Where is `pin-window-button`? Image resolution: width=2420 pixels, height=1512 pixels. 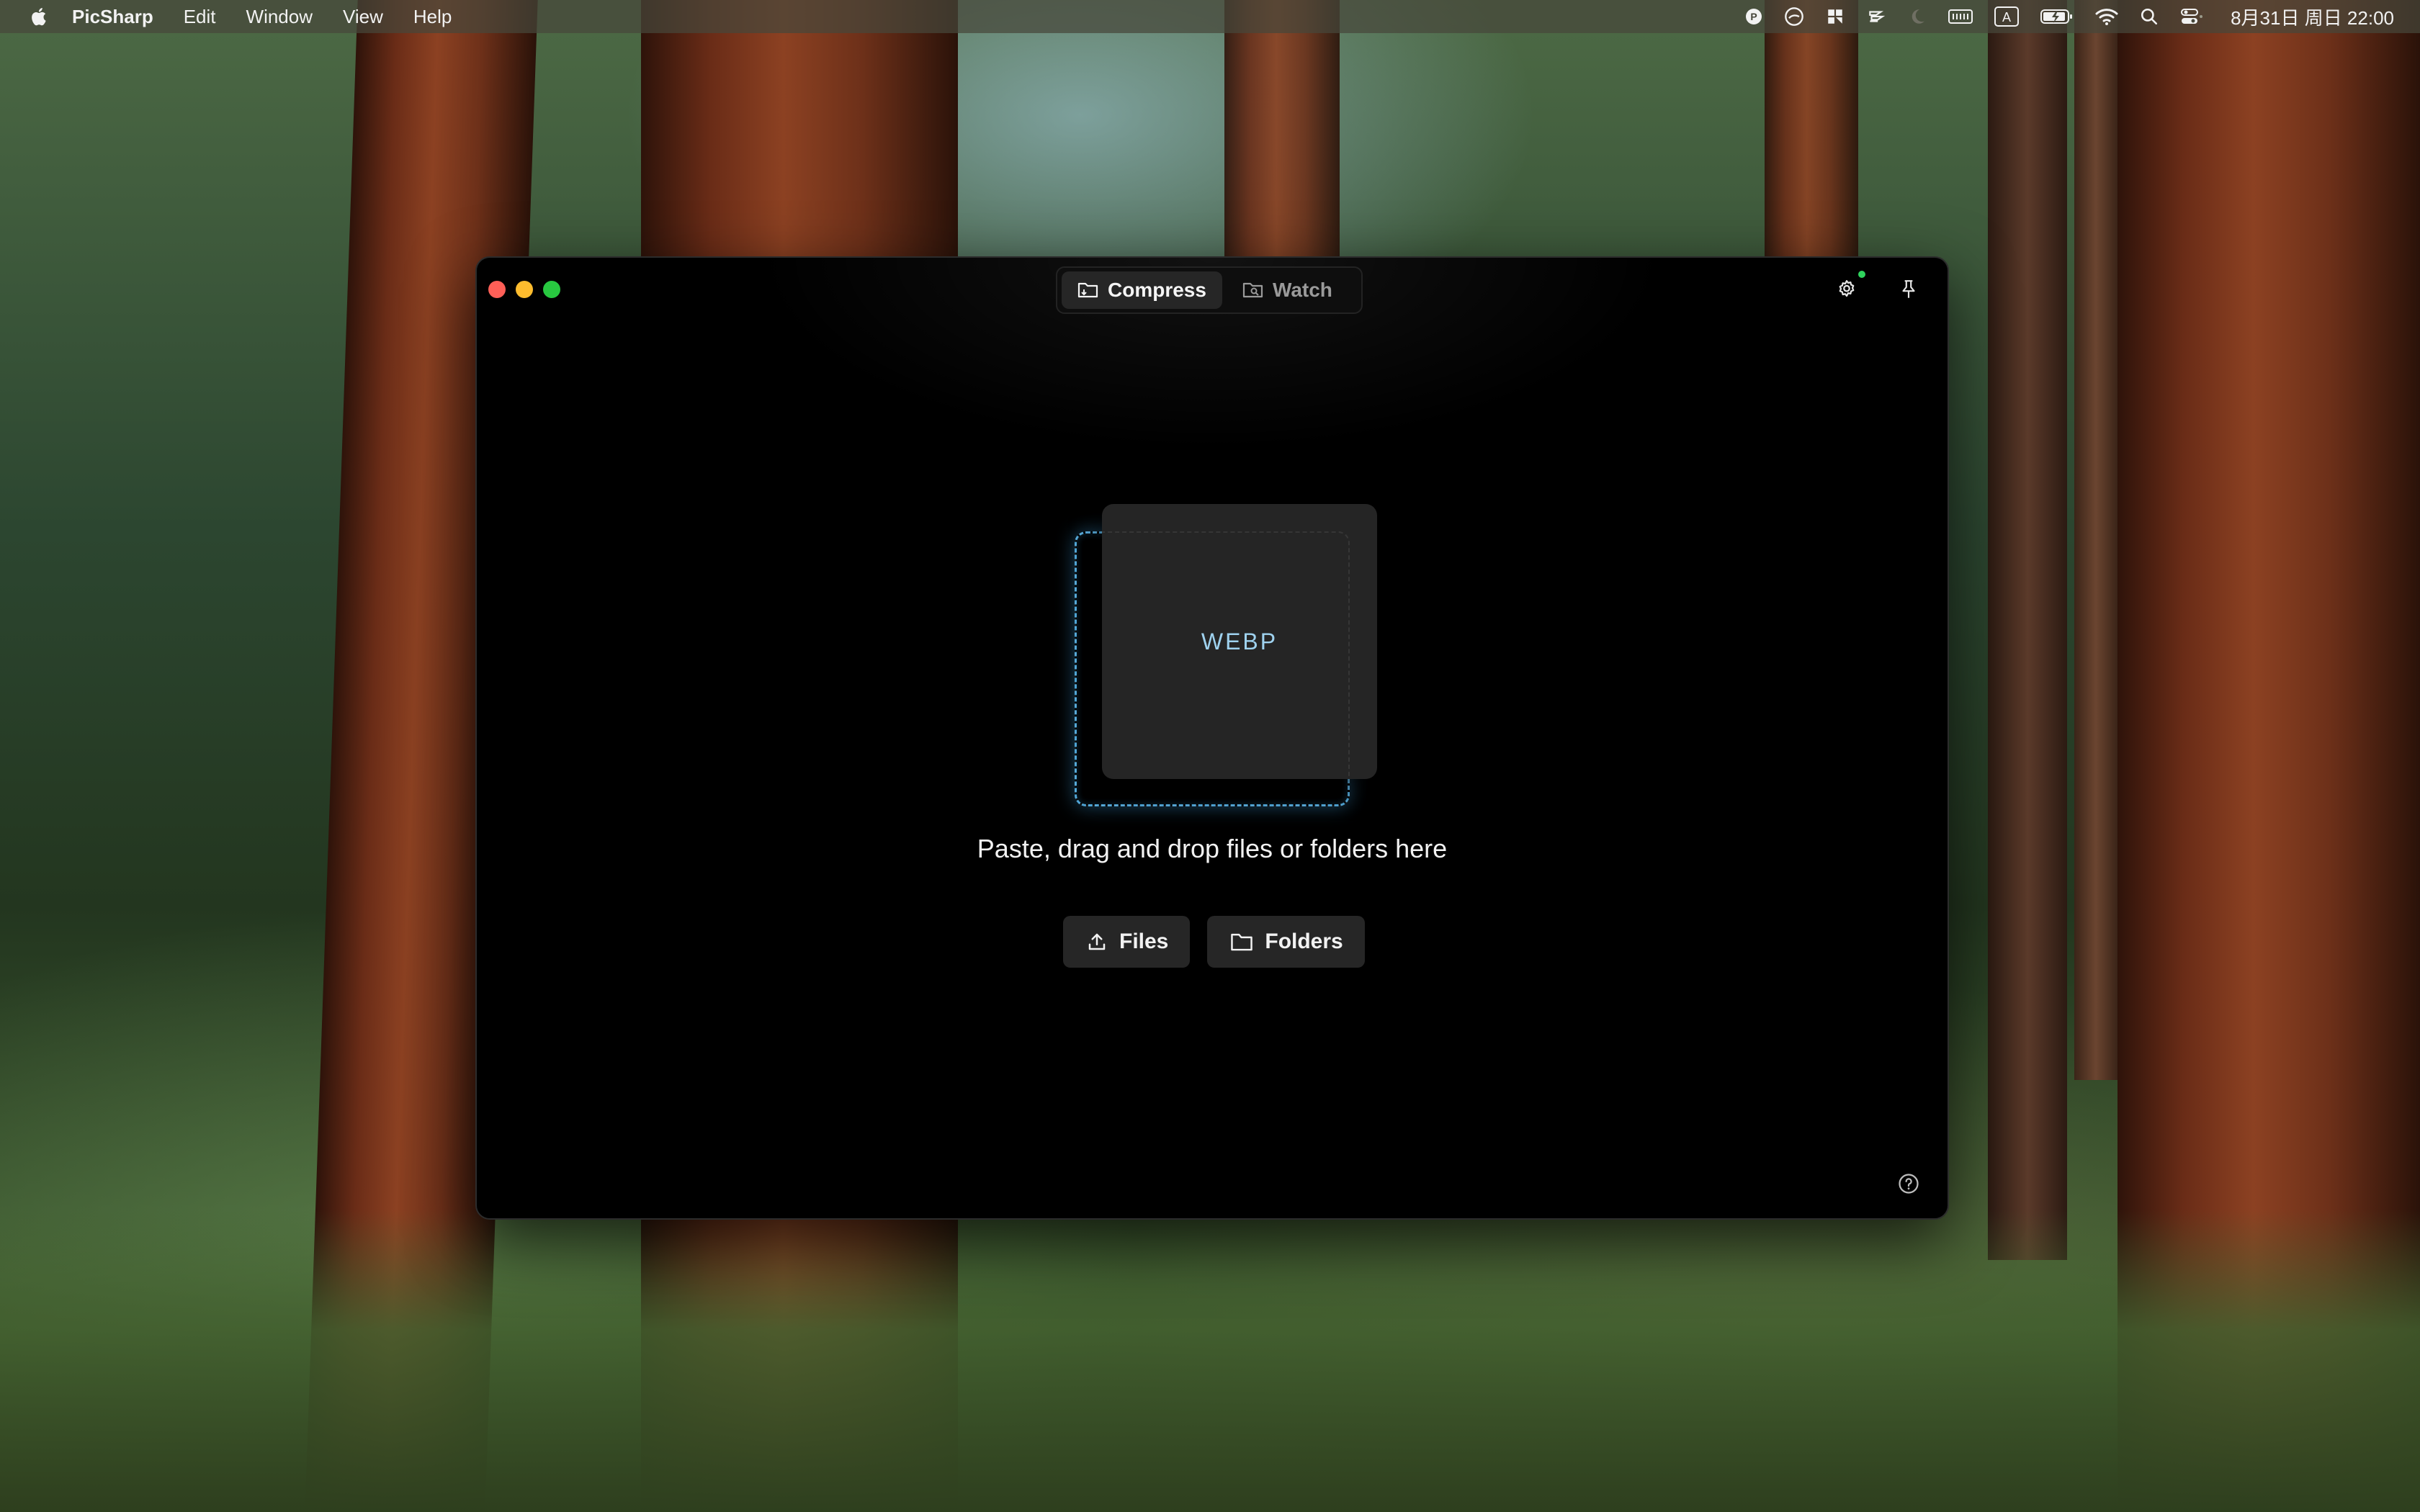 pin-window-button is located at coordinates (1908, 289).